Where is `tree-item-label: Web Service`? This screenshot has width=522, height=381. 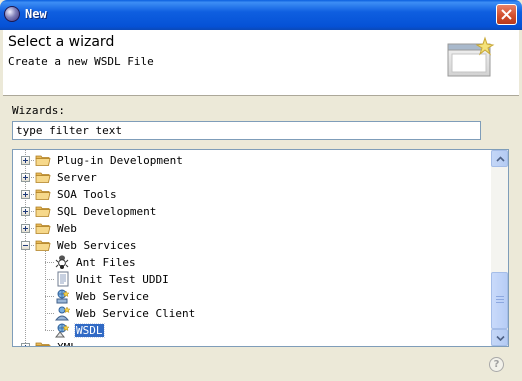
tree-item-label: Web Service is located at coordinates (112, 296).